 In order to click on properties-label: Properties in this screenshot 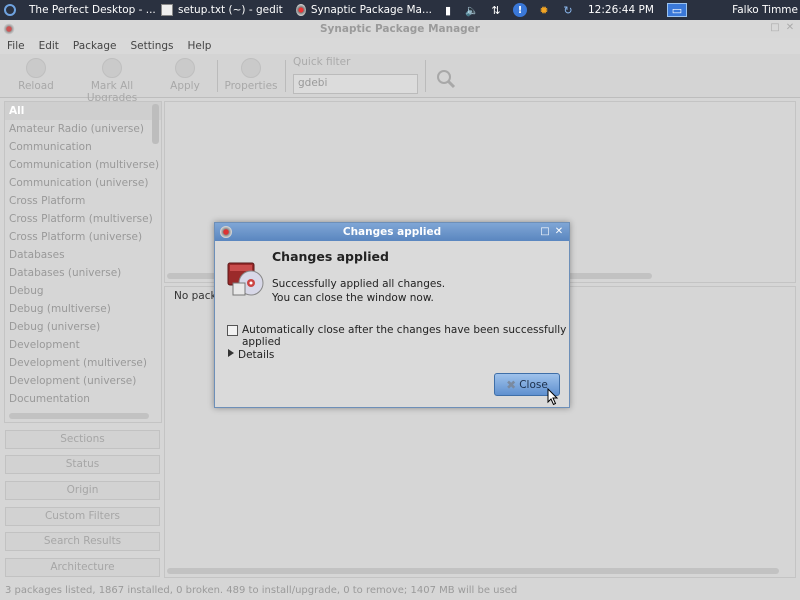, I will do `click(251, 86)`.